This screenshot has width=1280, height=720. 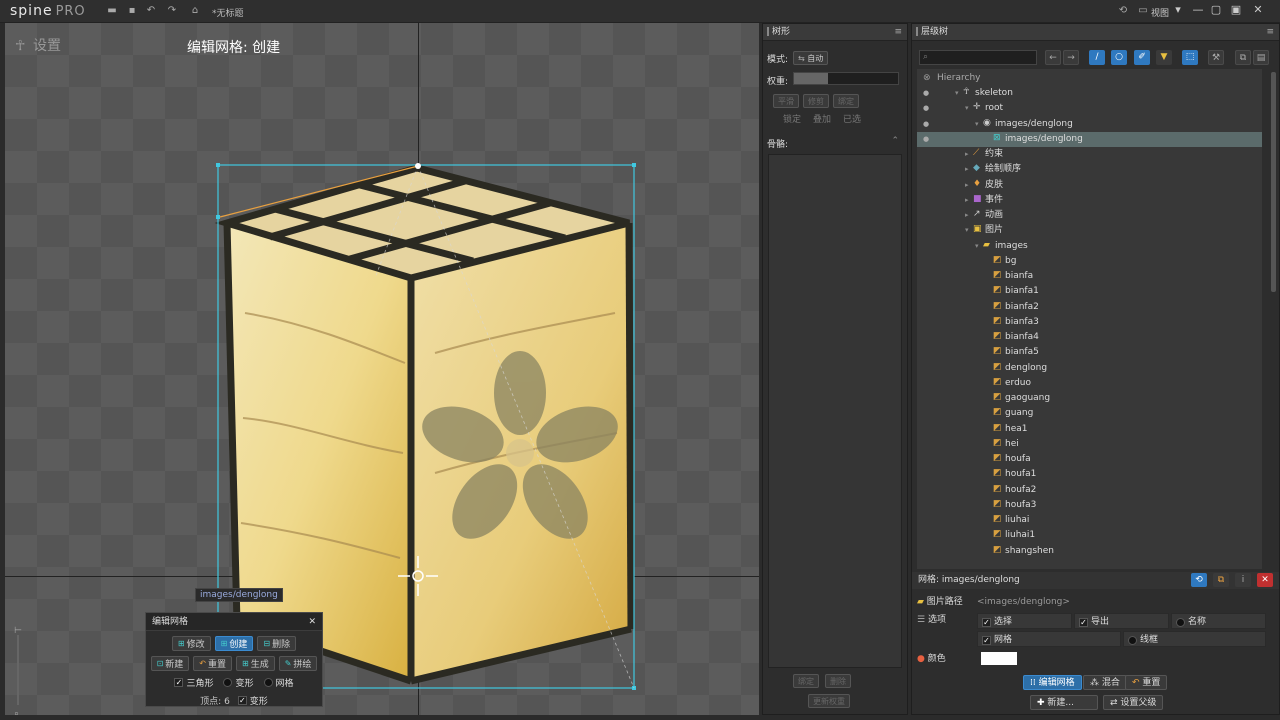 What do you see at coordinates (1218, 621) in the screenshot?
I see `option-name-checkbox: 名称` at bounding box center [1218, 621].